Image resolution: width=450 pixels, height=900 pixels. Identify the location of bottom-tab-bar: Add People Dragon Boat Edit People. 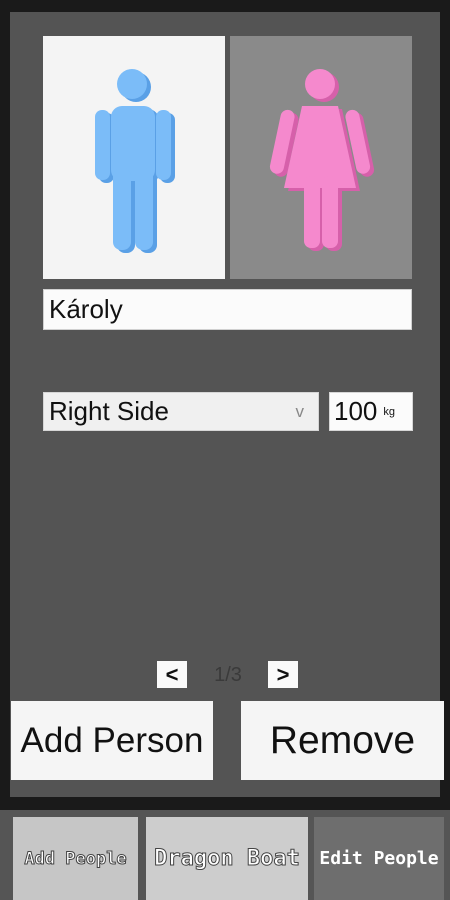
(225, 855).